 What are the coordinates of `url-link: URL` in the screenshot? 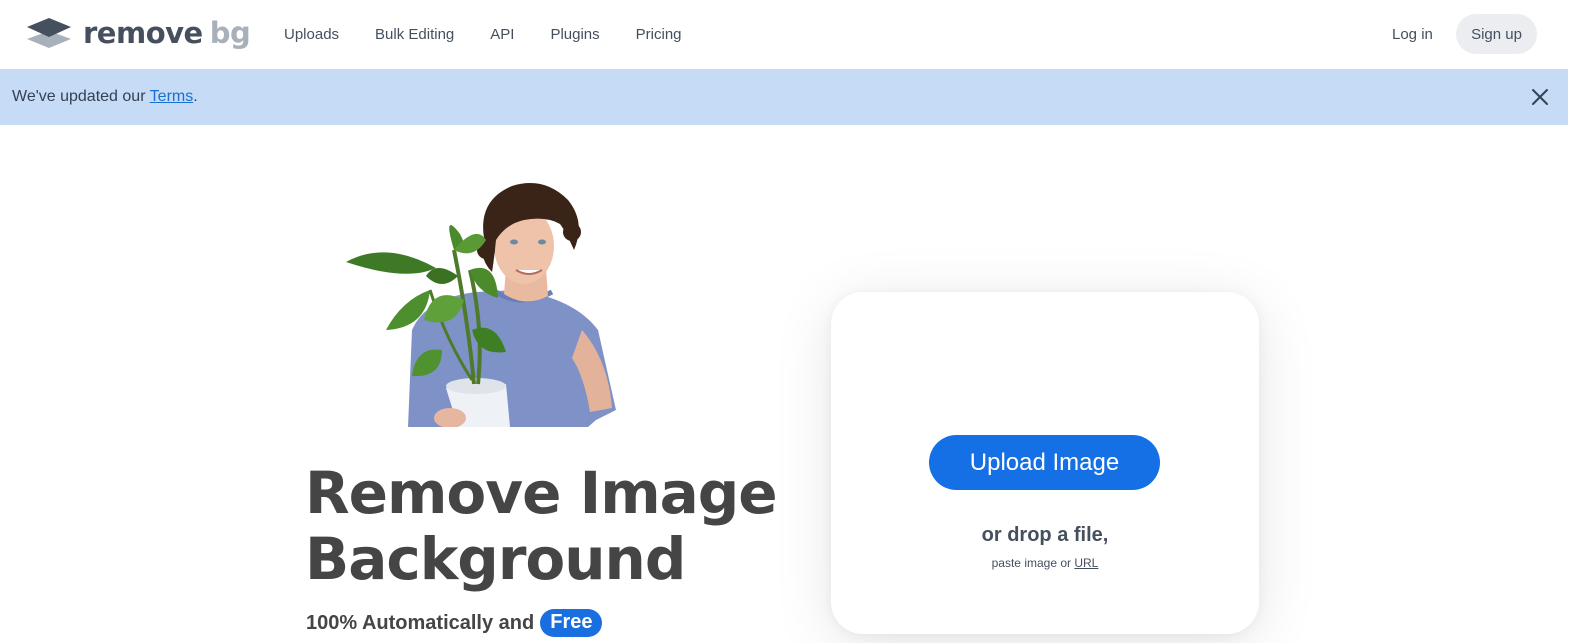 It's located at (1086, 563).